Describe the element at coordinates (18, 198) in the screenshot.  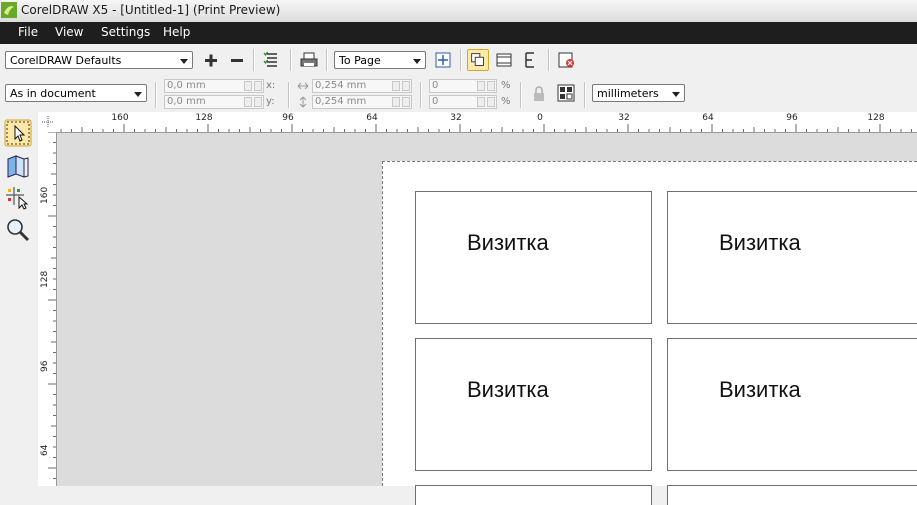
I see `imposition-tool-icon` at that location.